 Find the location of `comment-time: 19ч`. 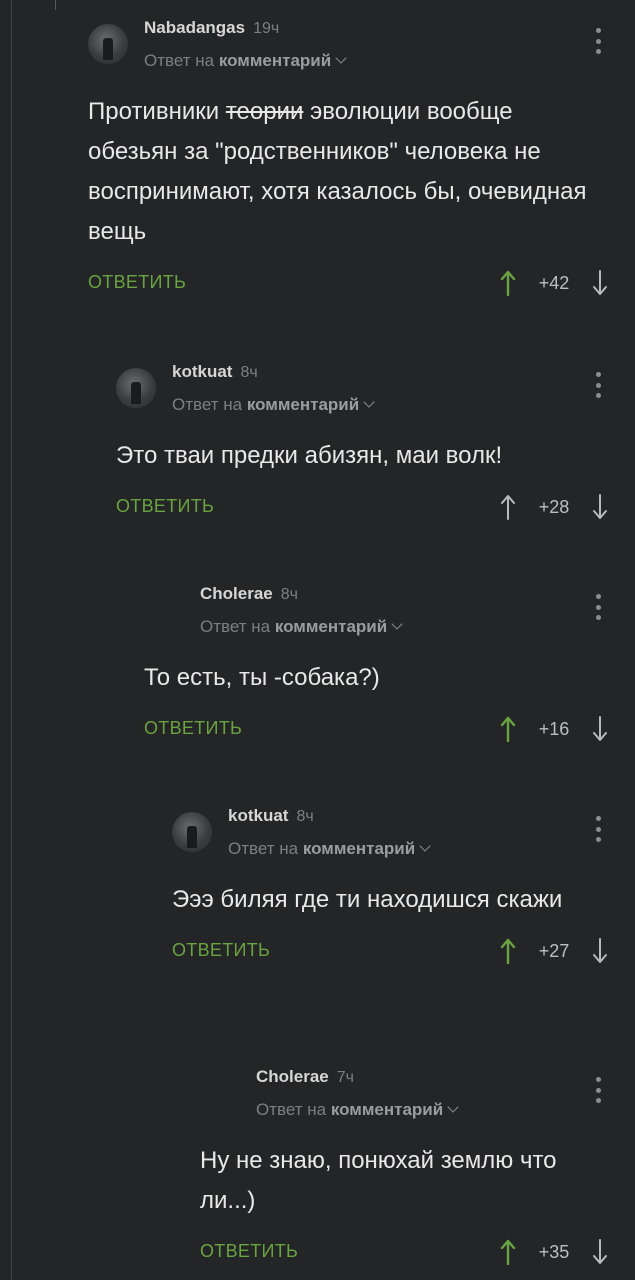

comment-time: 19ч is located at coordinates (266, 28).